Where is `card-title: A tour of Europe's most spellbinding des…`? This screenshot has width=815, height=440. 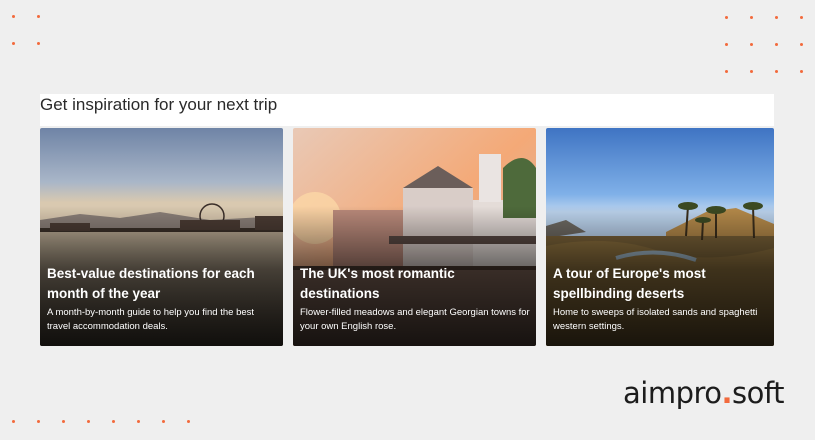
card-title: A tour of Europe's most spellbinding des… is located at coordinates (629, 283).